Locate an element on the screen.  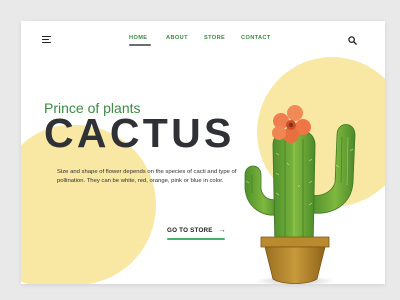
search-icon is located at coordinates (352, 40).